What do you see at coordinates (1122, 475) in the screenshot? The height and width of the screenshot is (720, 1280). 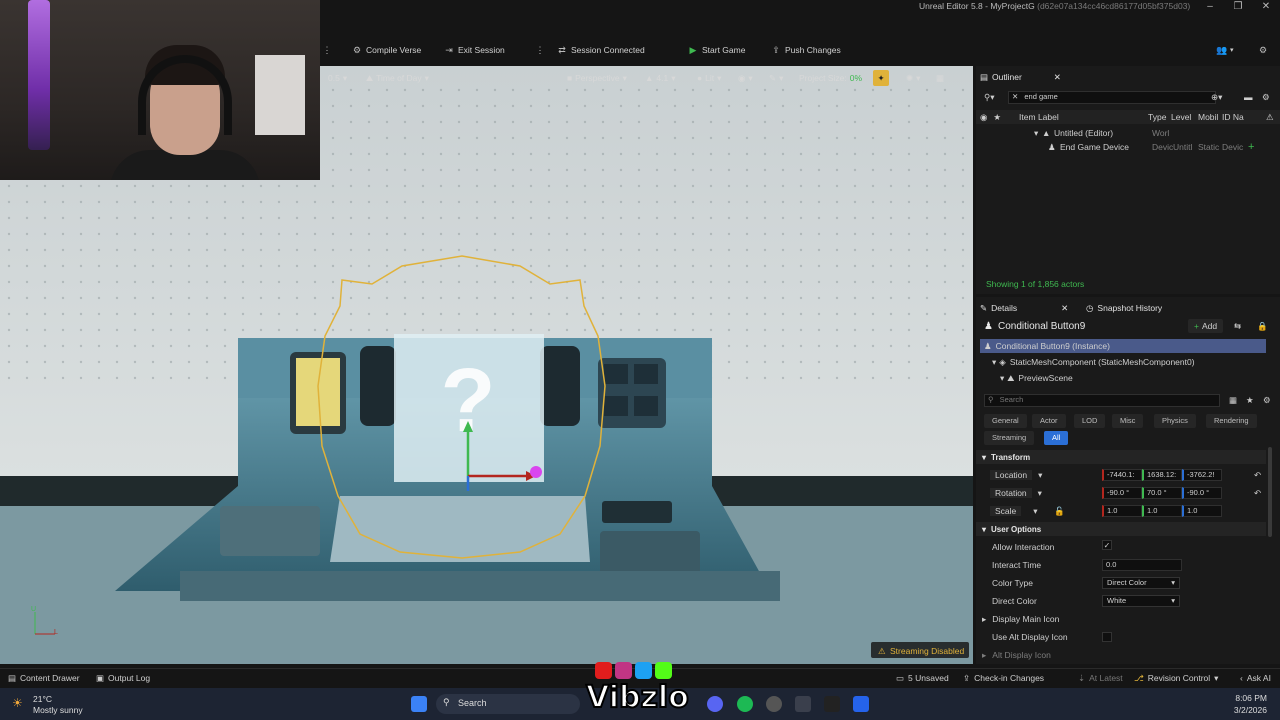 I see `location-x-field: -7440.1:` at bounding box center [1122, 475].